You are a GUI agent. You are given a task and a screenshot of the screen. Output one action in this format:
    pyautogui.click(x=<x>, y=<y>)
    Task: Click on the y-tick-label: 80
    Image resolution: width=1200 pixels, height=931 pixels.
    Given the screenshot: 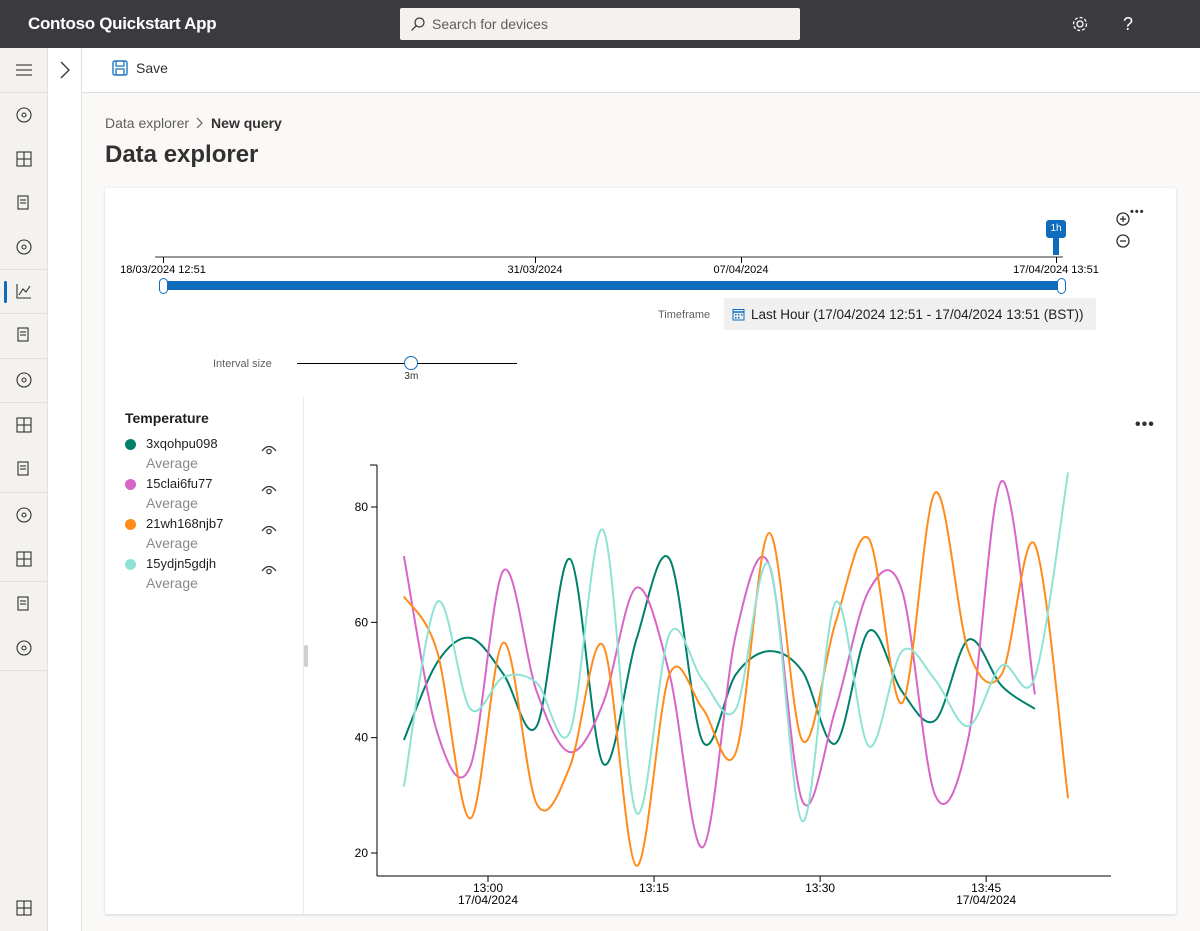 What is the action you would take?
    pyautogui.click(x=362, y=507)
    